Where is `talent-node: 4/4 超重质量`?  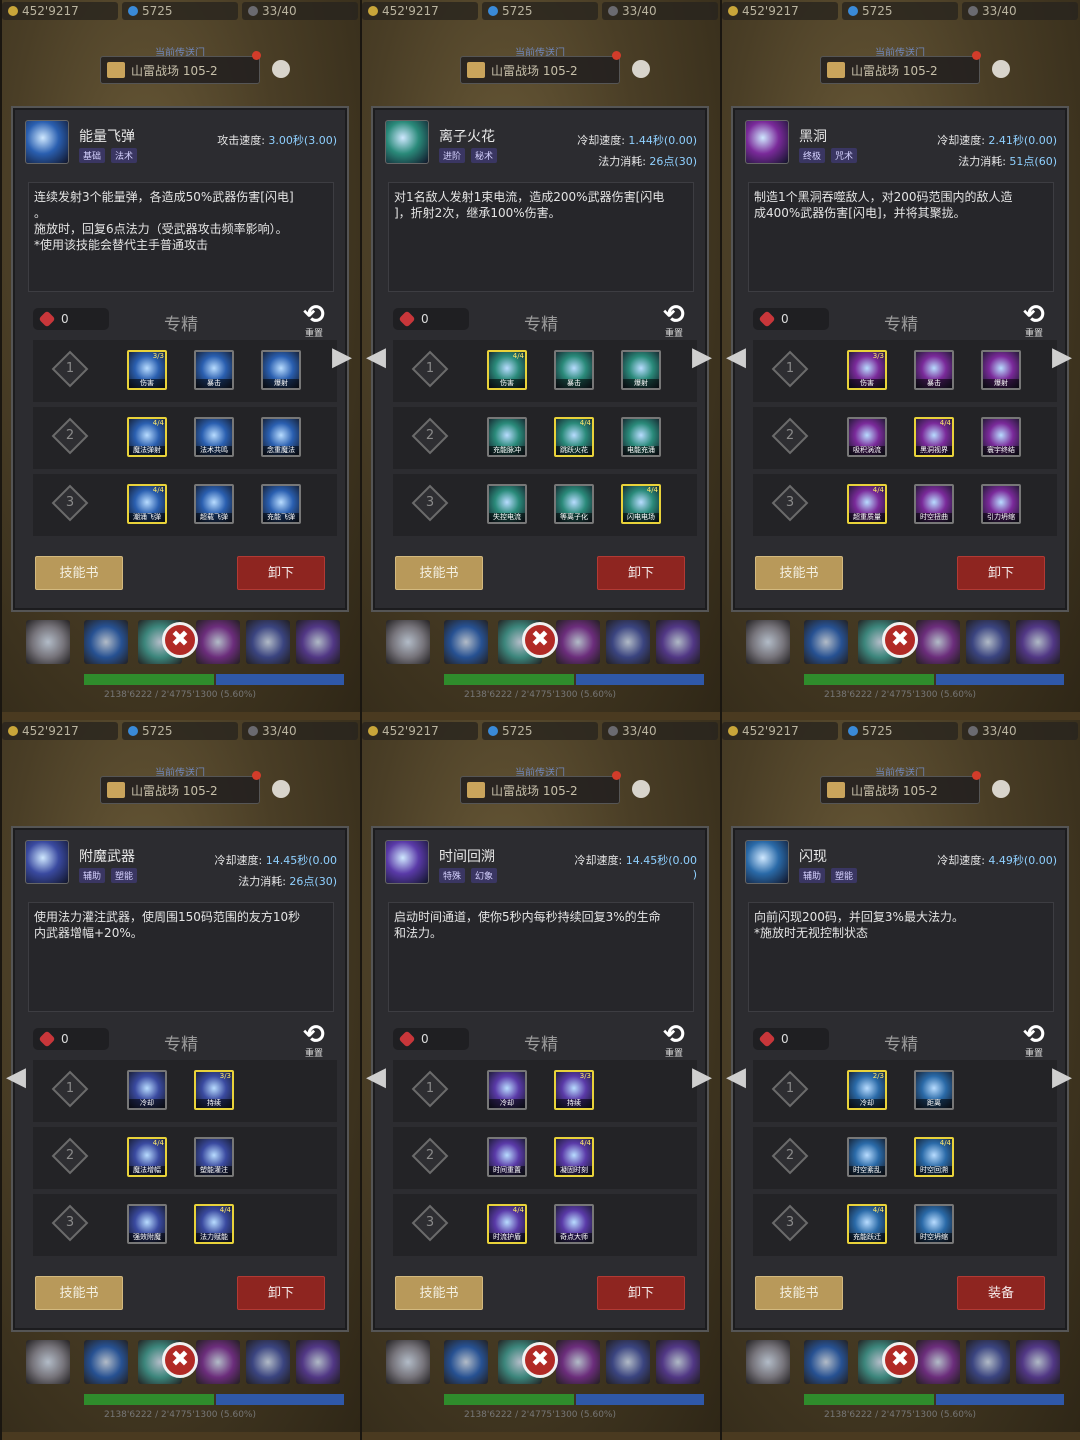 talent-node: 4/4 超重质量 is located at coordinates (867, 504).